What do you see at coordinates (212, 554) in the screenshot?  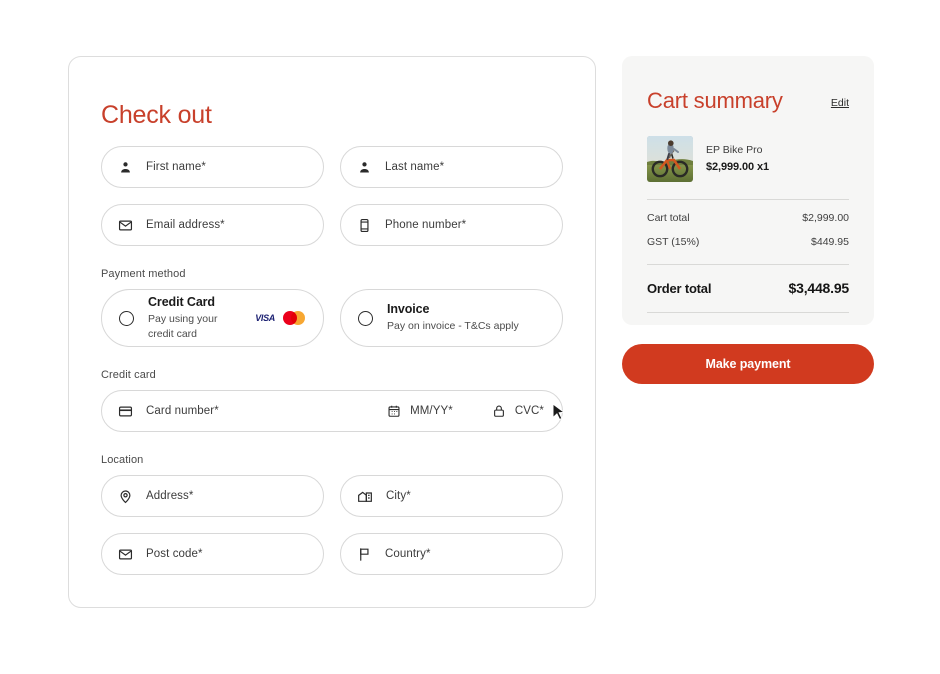 I see `post-code-input: Post code*` at bounding box center [212, 554].